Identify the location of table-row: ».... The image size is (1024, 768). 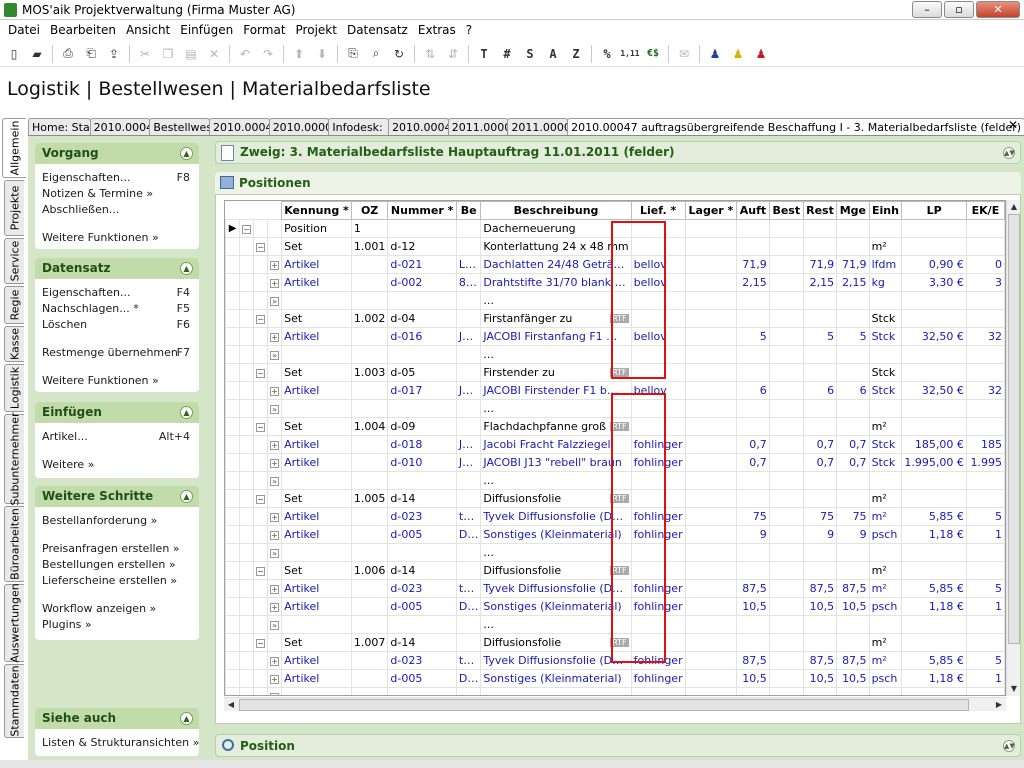
(615, 300).